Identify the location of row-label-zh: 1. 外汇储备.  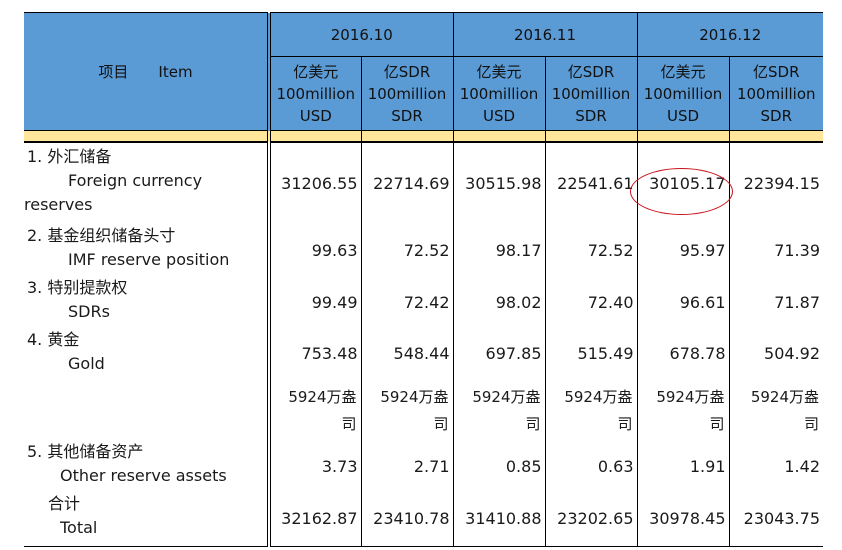
(69, 156).